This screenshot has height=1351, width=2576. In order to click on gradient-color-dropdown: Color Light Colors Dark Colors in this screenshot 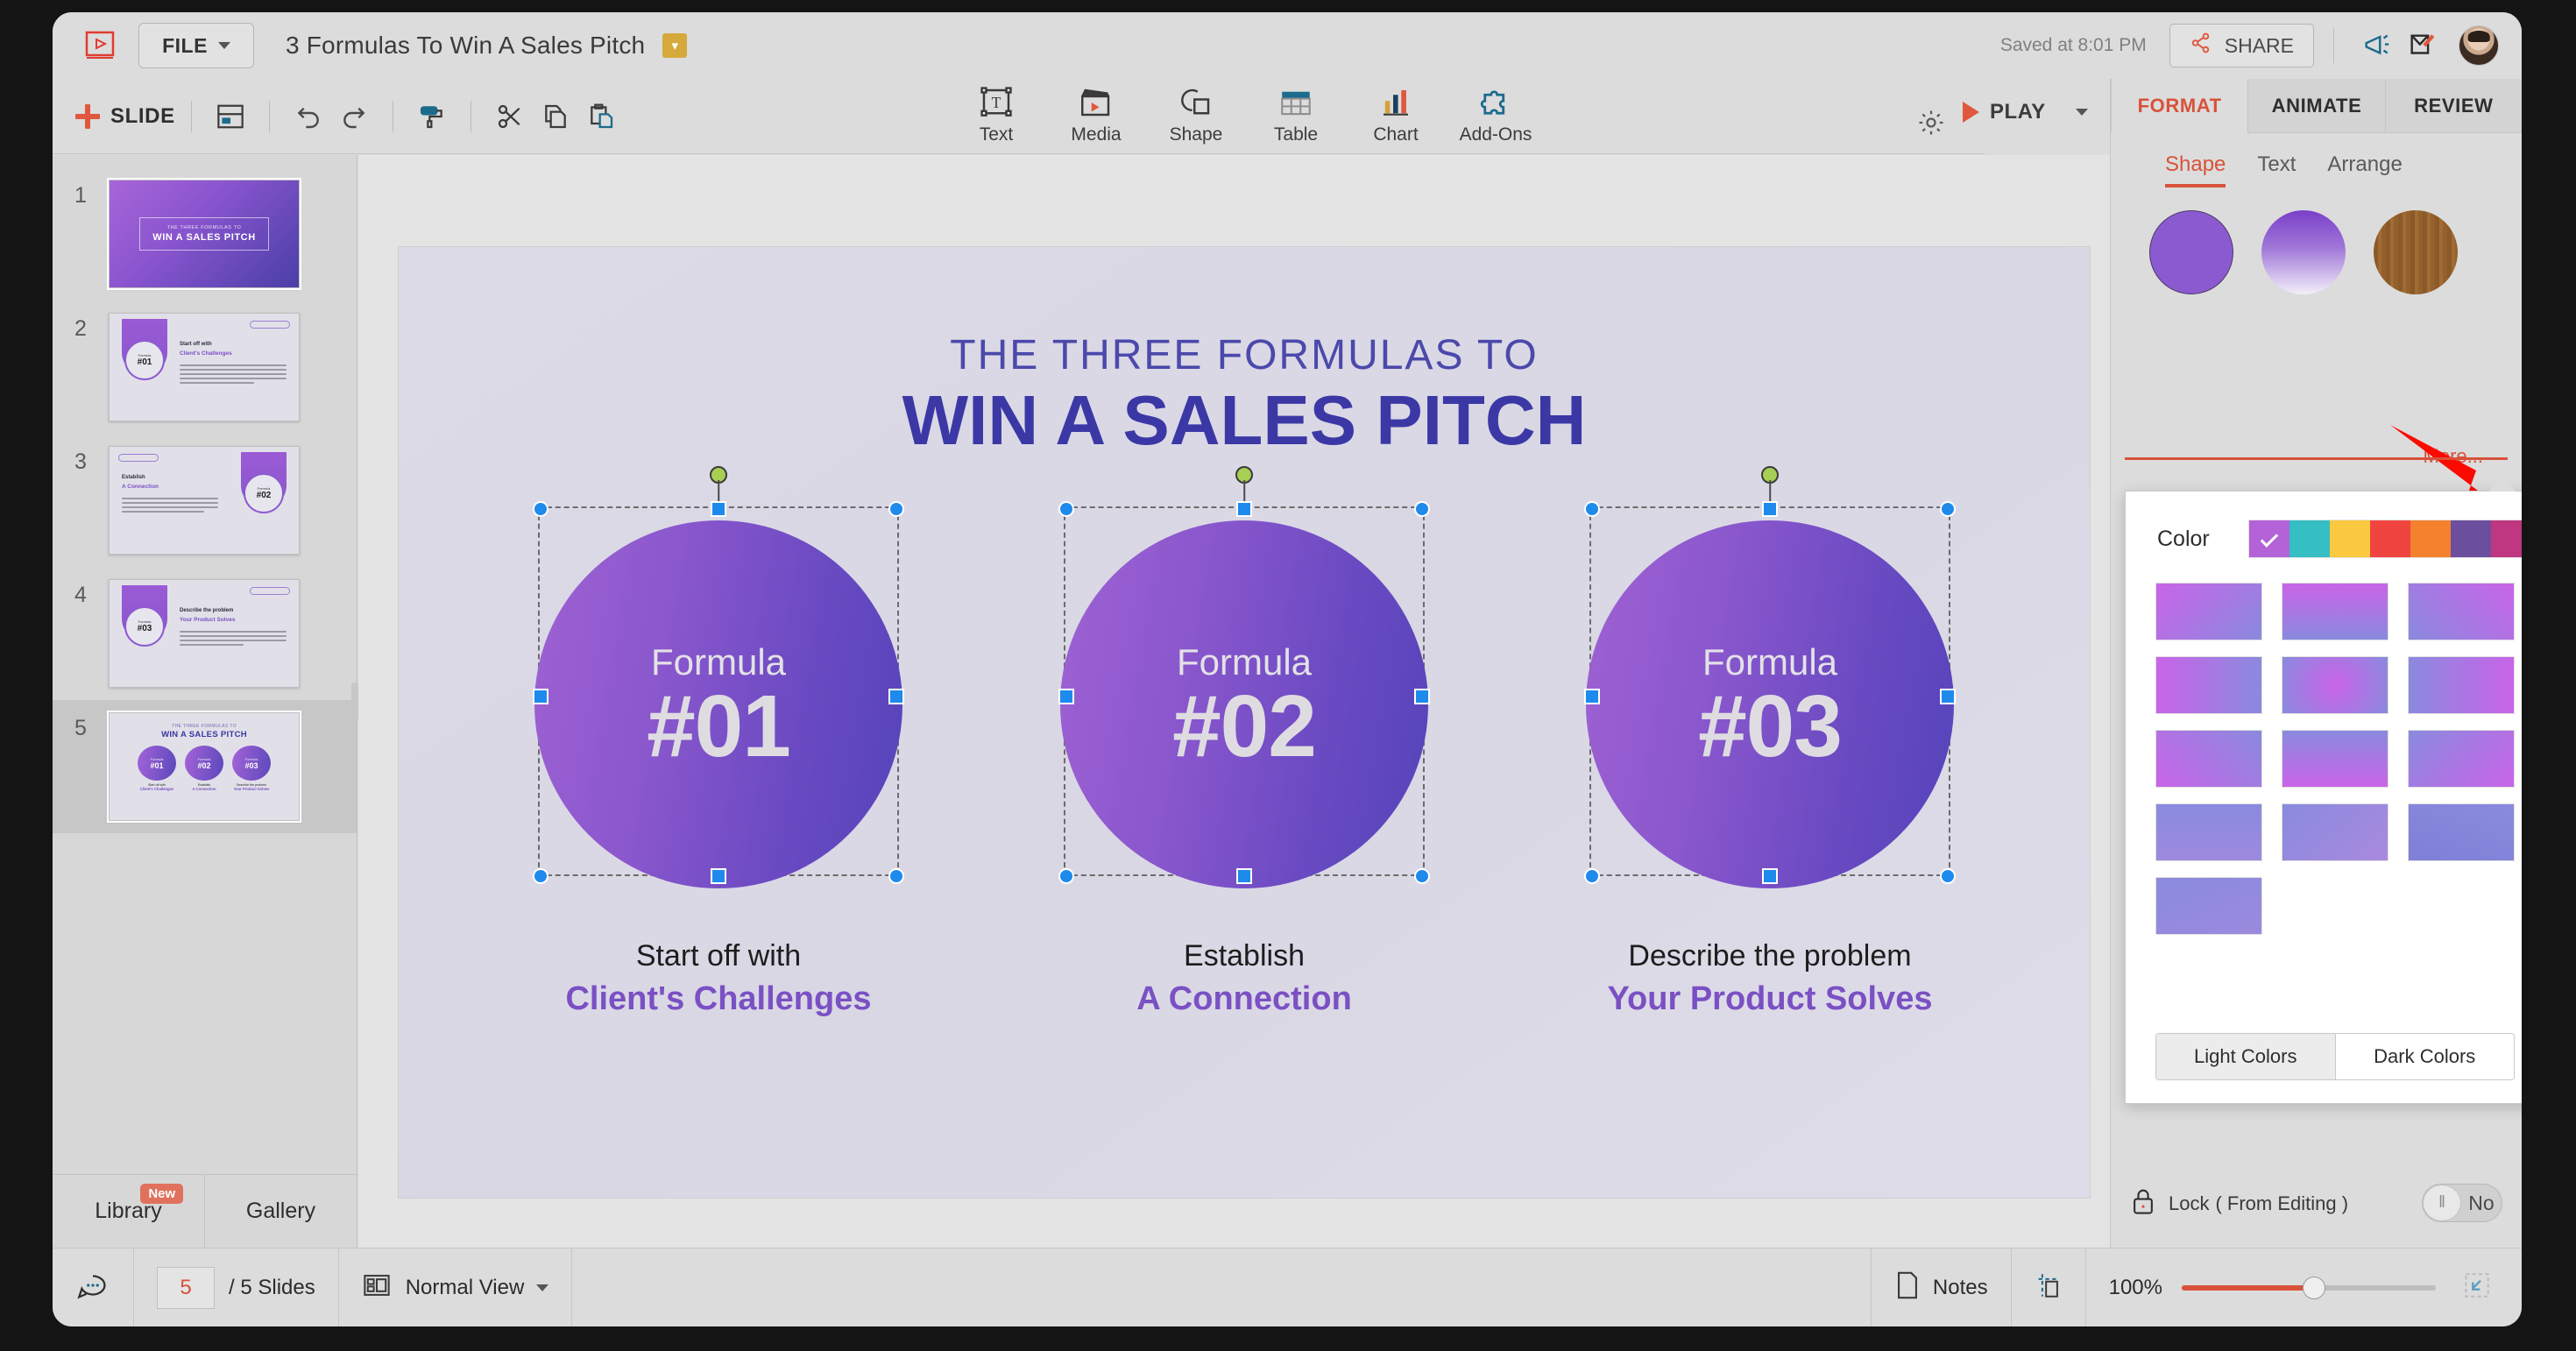, I will do `click(2323, 790)`.